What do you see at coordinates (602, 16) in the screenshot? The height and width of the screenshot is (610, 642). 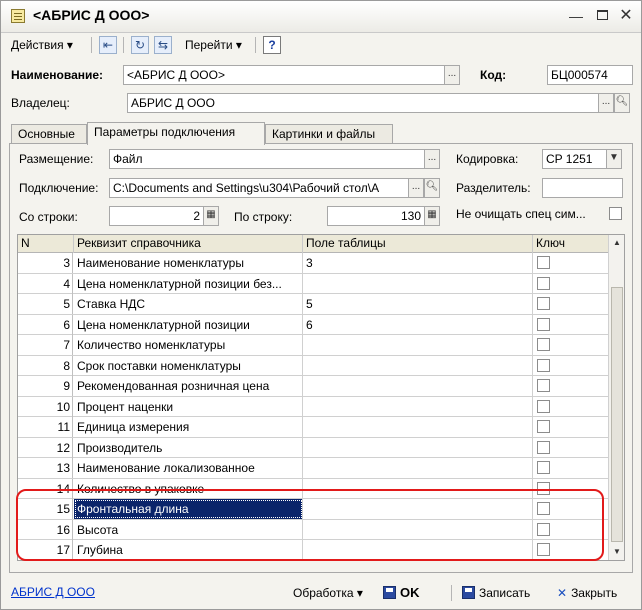 I see `maximize-button` at bounding box center [602, 16].